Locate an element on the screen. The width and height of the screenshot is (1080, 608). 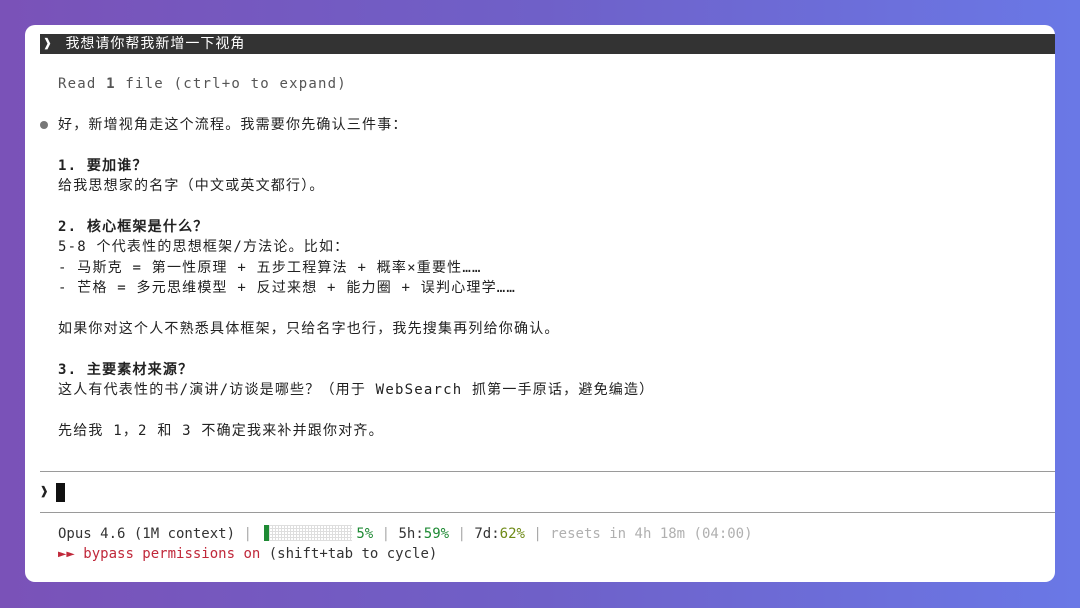
seven-day-label: 7d: is located at coordinates (487, 534).